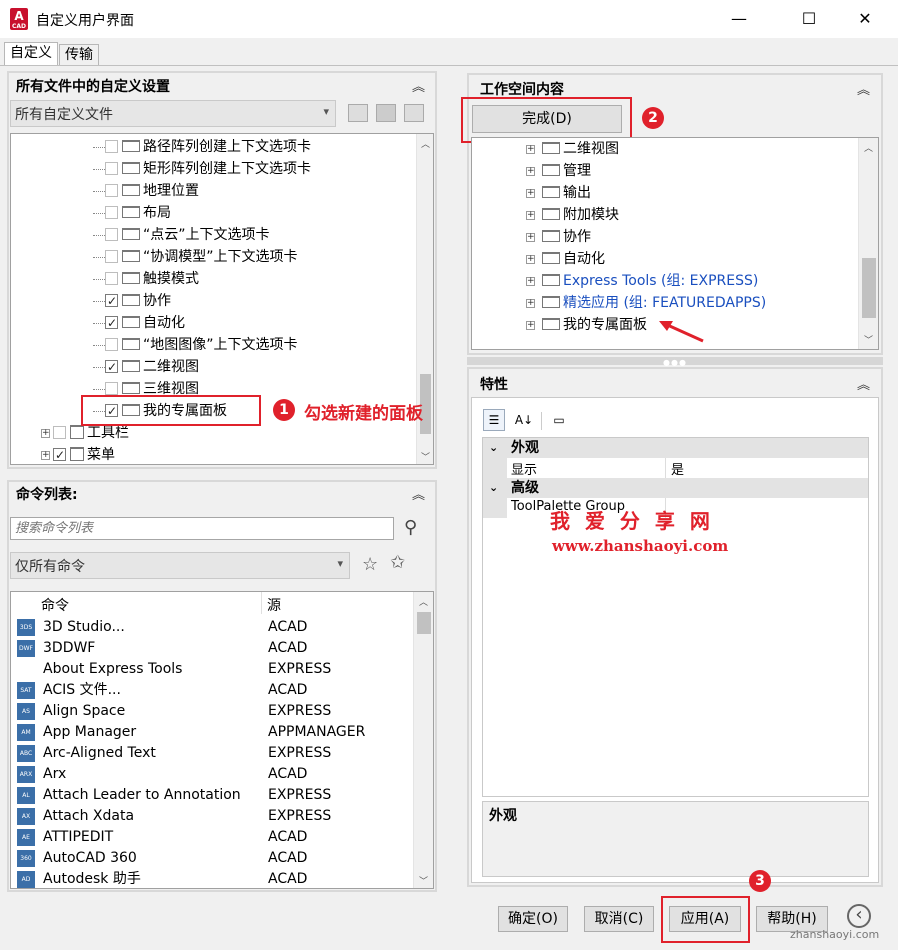  What do you see at coordinates (675, 488) in the screenshot?
I see `property-section-advanced: ⌄ 高级` at bounding box center [675, 488].